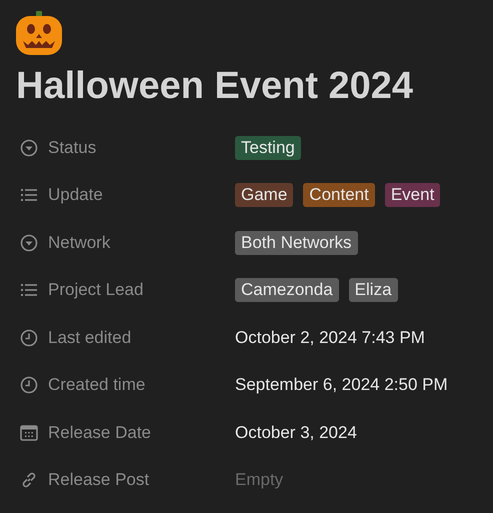 The width and height of the screenshot is (493, 513). Describe the element at coordinates (75, 195) in the screenshot. I see `property-label: Update` at that location.